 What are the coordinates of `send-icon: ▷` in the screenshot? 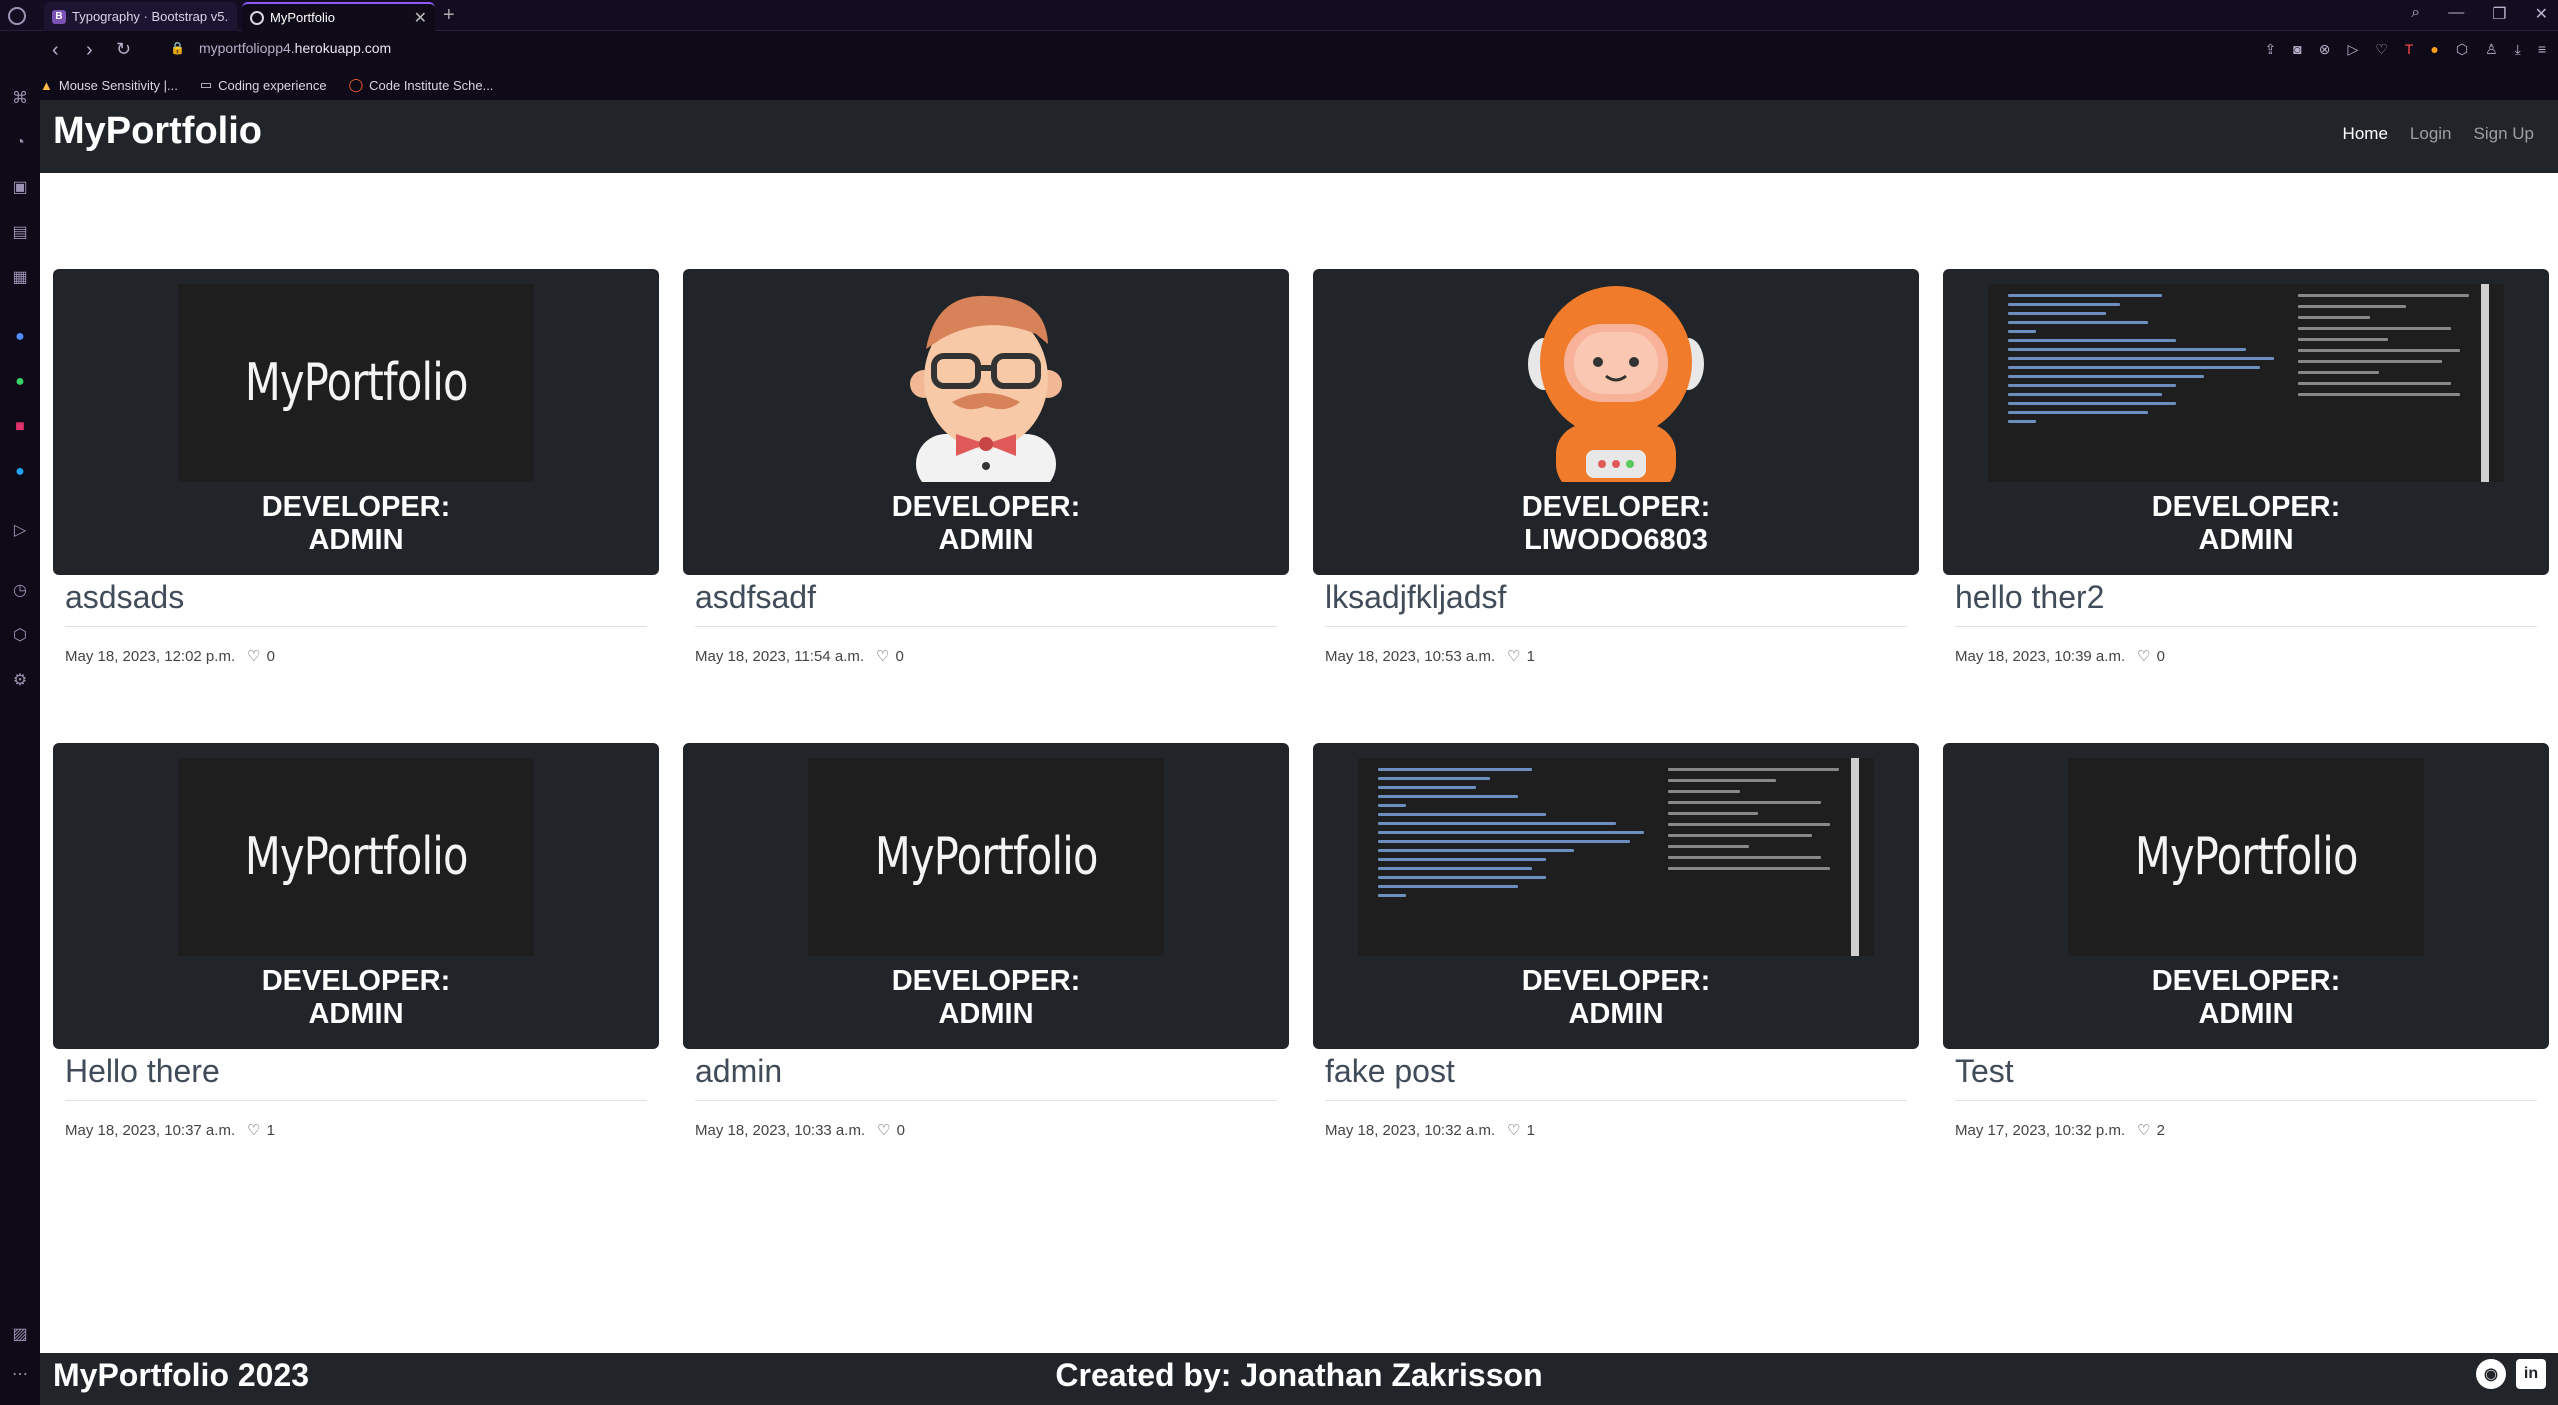 It's located at (2352, 49).